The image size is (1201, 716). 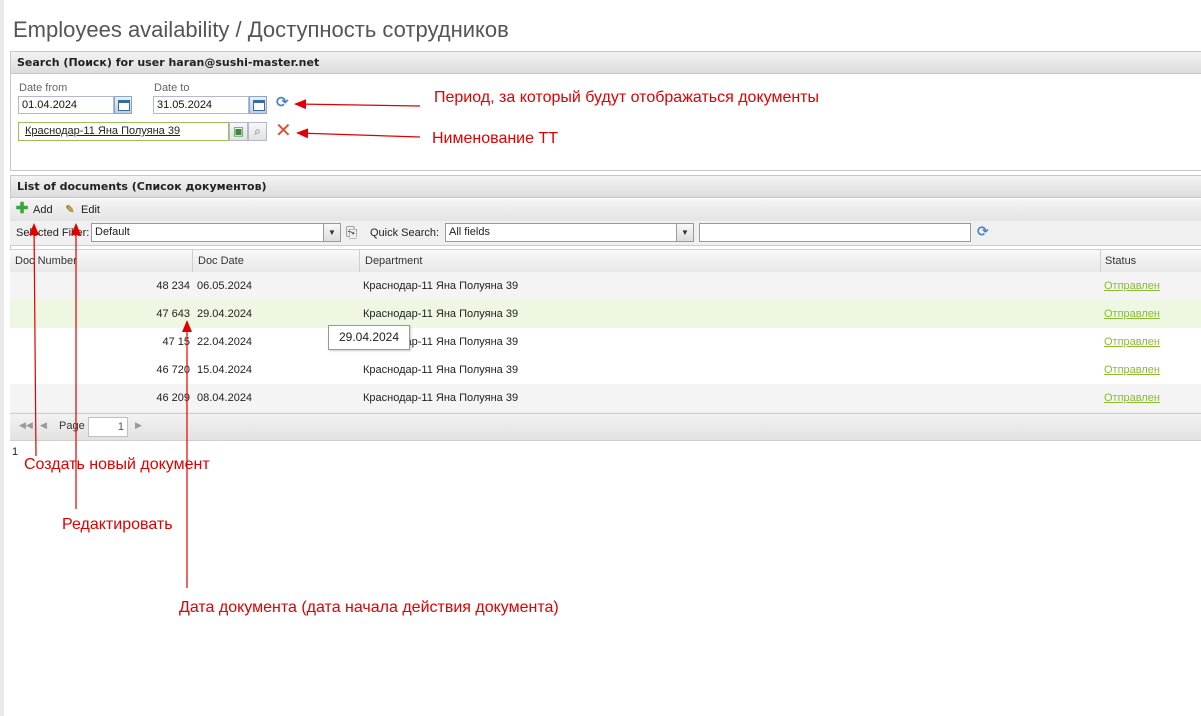 What do you see at coordinates (101, 261) in the screenshot?
I see `column-doc-number: Doc Number` at bounding box center [101, 261].